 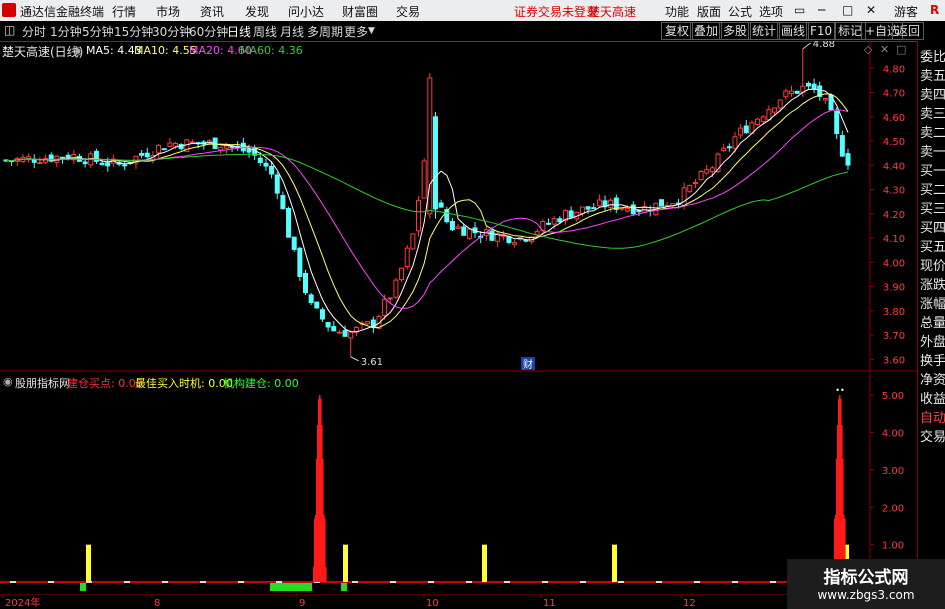 What do you see at coordinates (793, 31) in the screenshot?
I see `huaxian-button: 画线` at bounding box center [793, 31].